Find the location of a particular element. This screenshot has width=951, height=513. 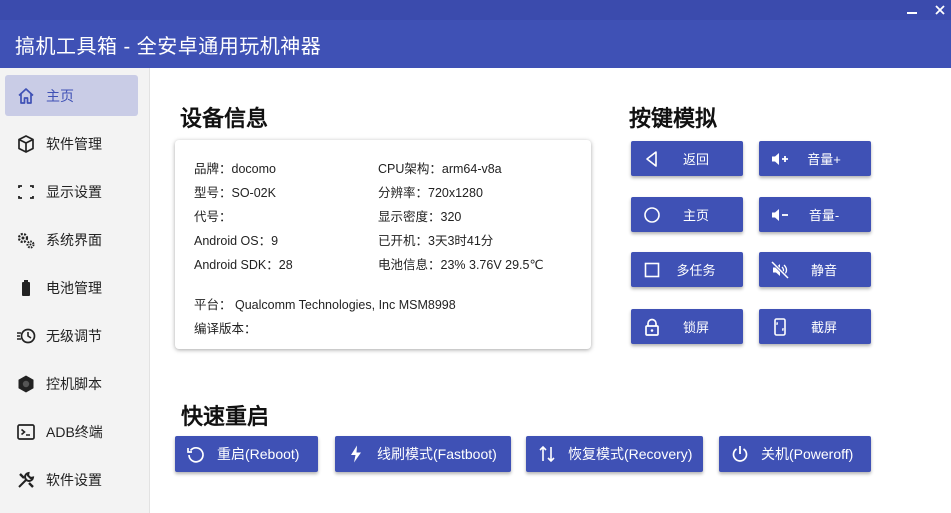

poweroff-button: 关机(Poweroff) is located at coordinates (795, 454).